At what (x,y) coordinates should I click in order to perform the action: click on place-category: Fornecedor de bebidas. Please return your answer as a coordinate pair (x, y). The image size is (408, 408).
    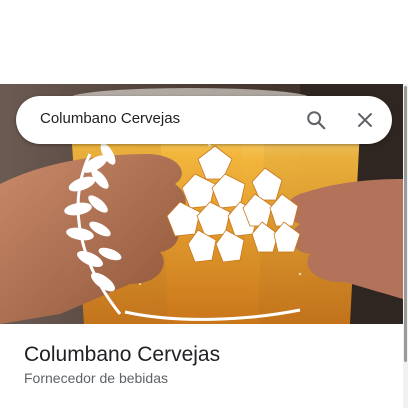
    Looking at the image, I should click on (96, 378).